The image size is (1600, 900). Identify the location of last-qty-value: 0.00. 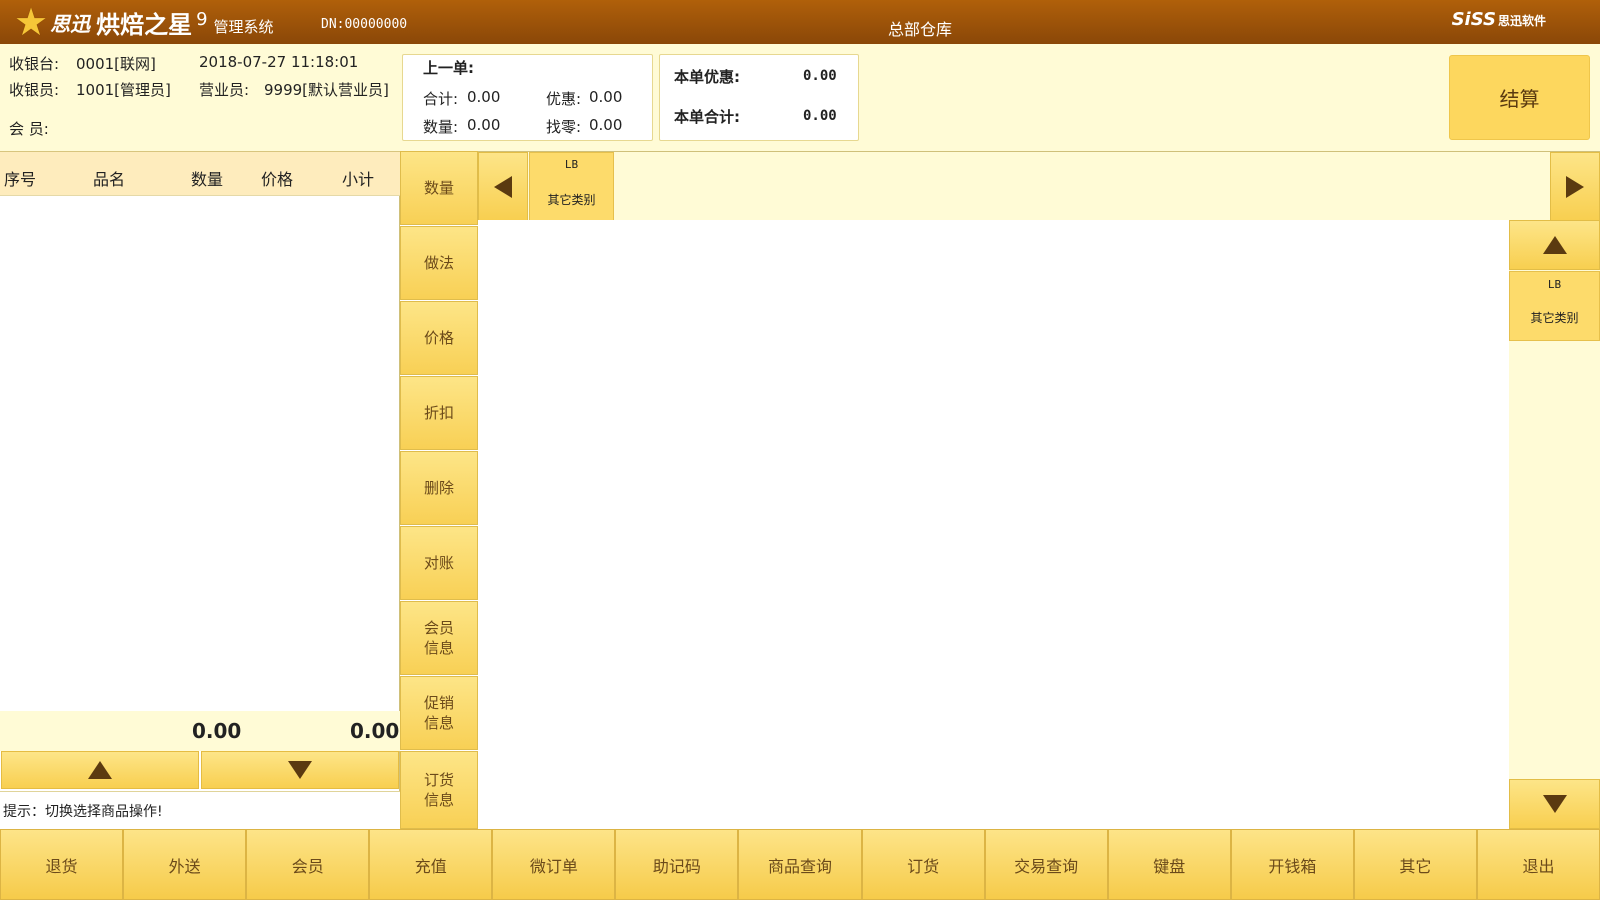
(484, 125).